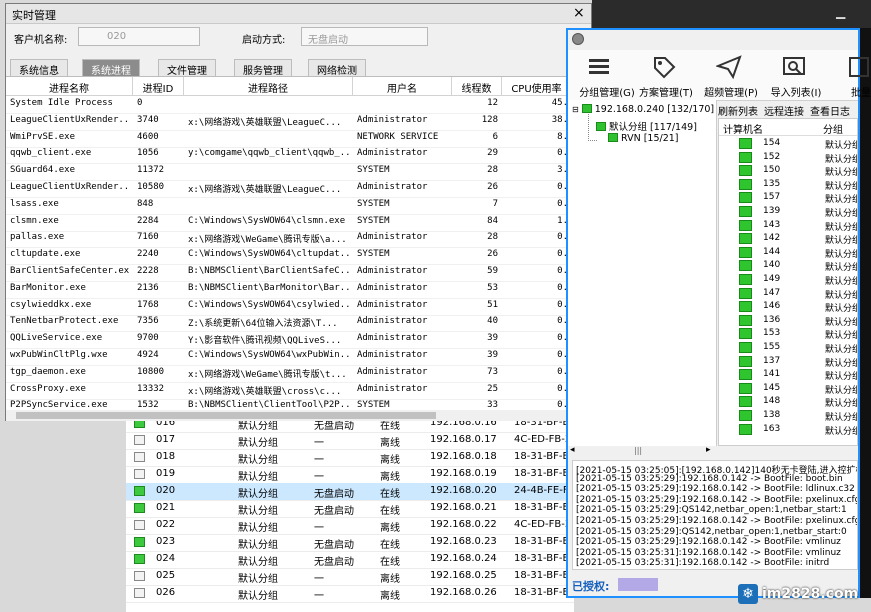 The width and height of the screenshot is (871, 612). What do you see at coordinates (350, 594) in the screenshot?
I see `client-row: 026 默认分组 一 离线 192.168.0.26 18-31-BF-E` at bounding box center [350, 594].